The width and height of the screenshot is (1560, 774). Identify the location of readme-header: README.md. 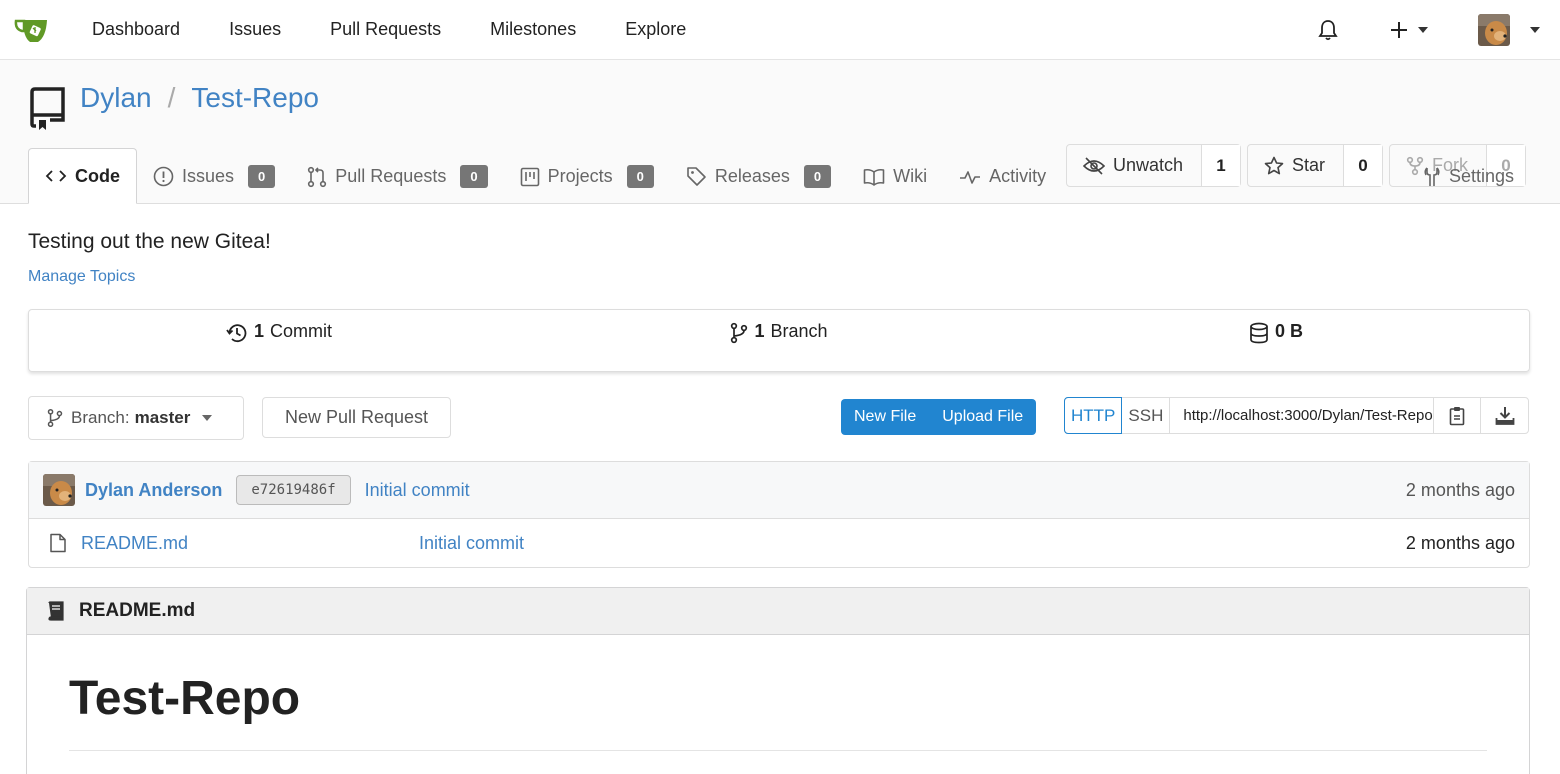
(778, 611).